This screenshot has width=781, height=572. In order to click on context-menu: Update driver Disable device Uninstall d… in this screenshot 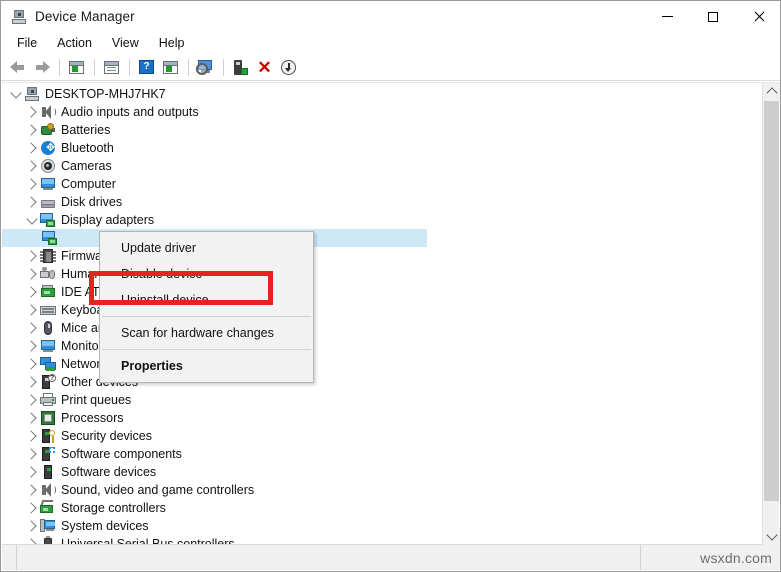, I will do `click(206, 307)`.